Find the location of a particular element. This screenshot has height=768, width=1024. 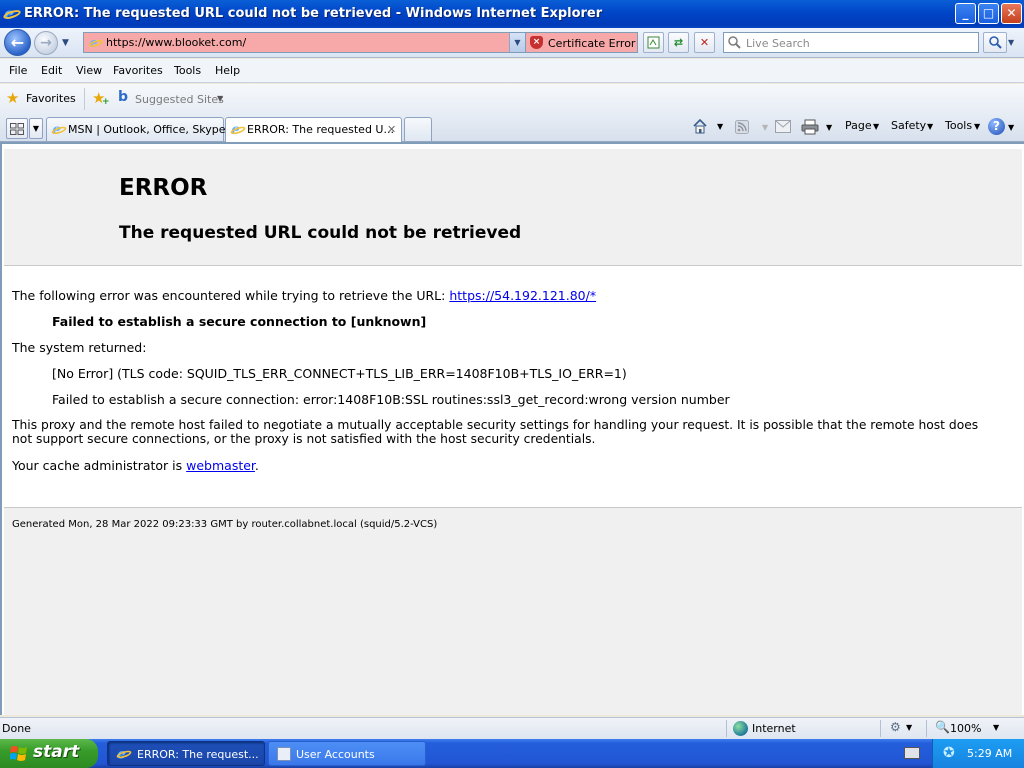

compatibility-icon is located at coordinates (653, 42).